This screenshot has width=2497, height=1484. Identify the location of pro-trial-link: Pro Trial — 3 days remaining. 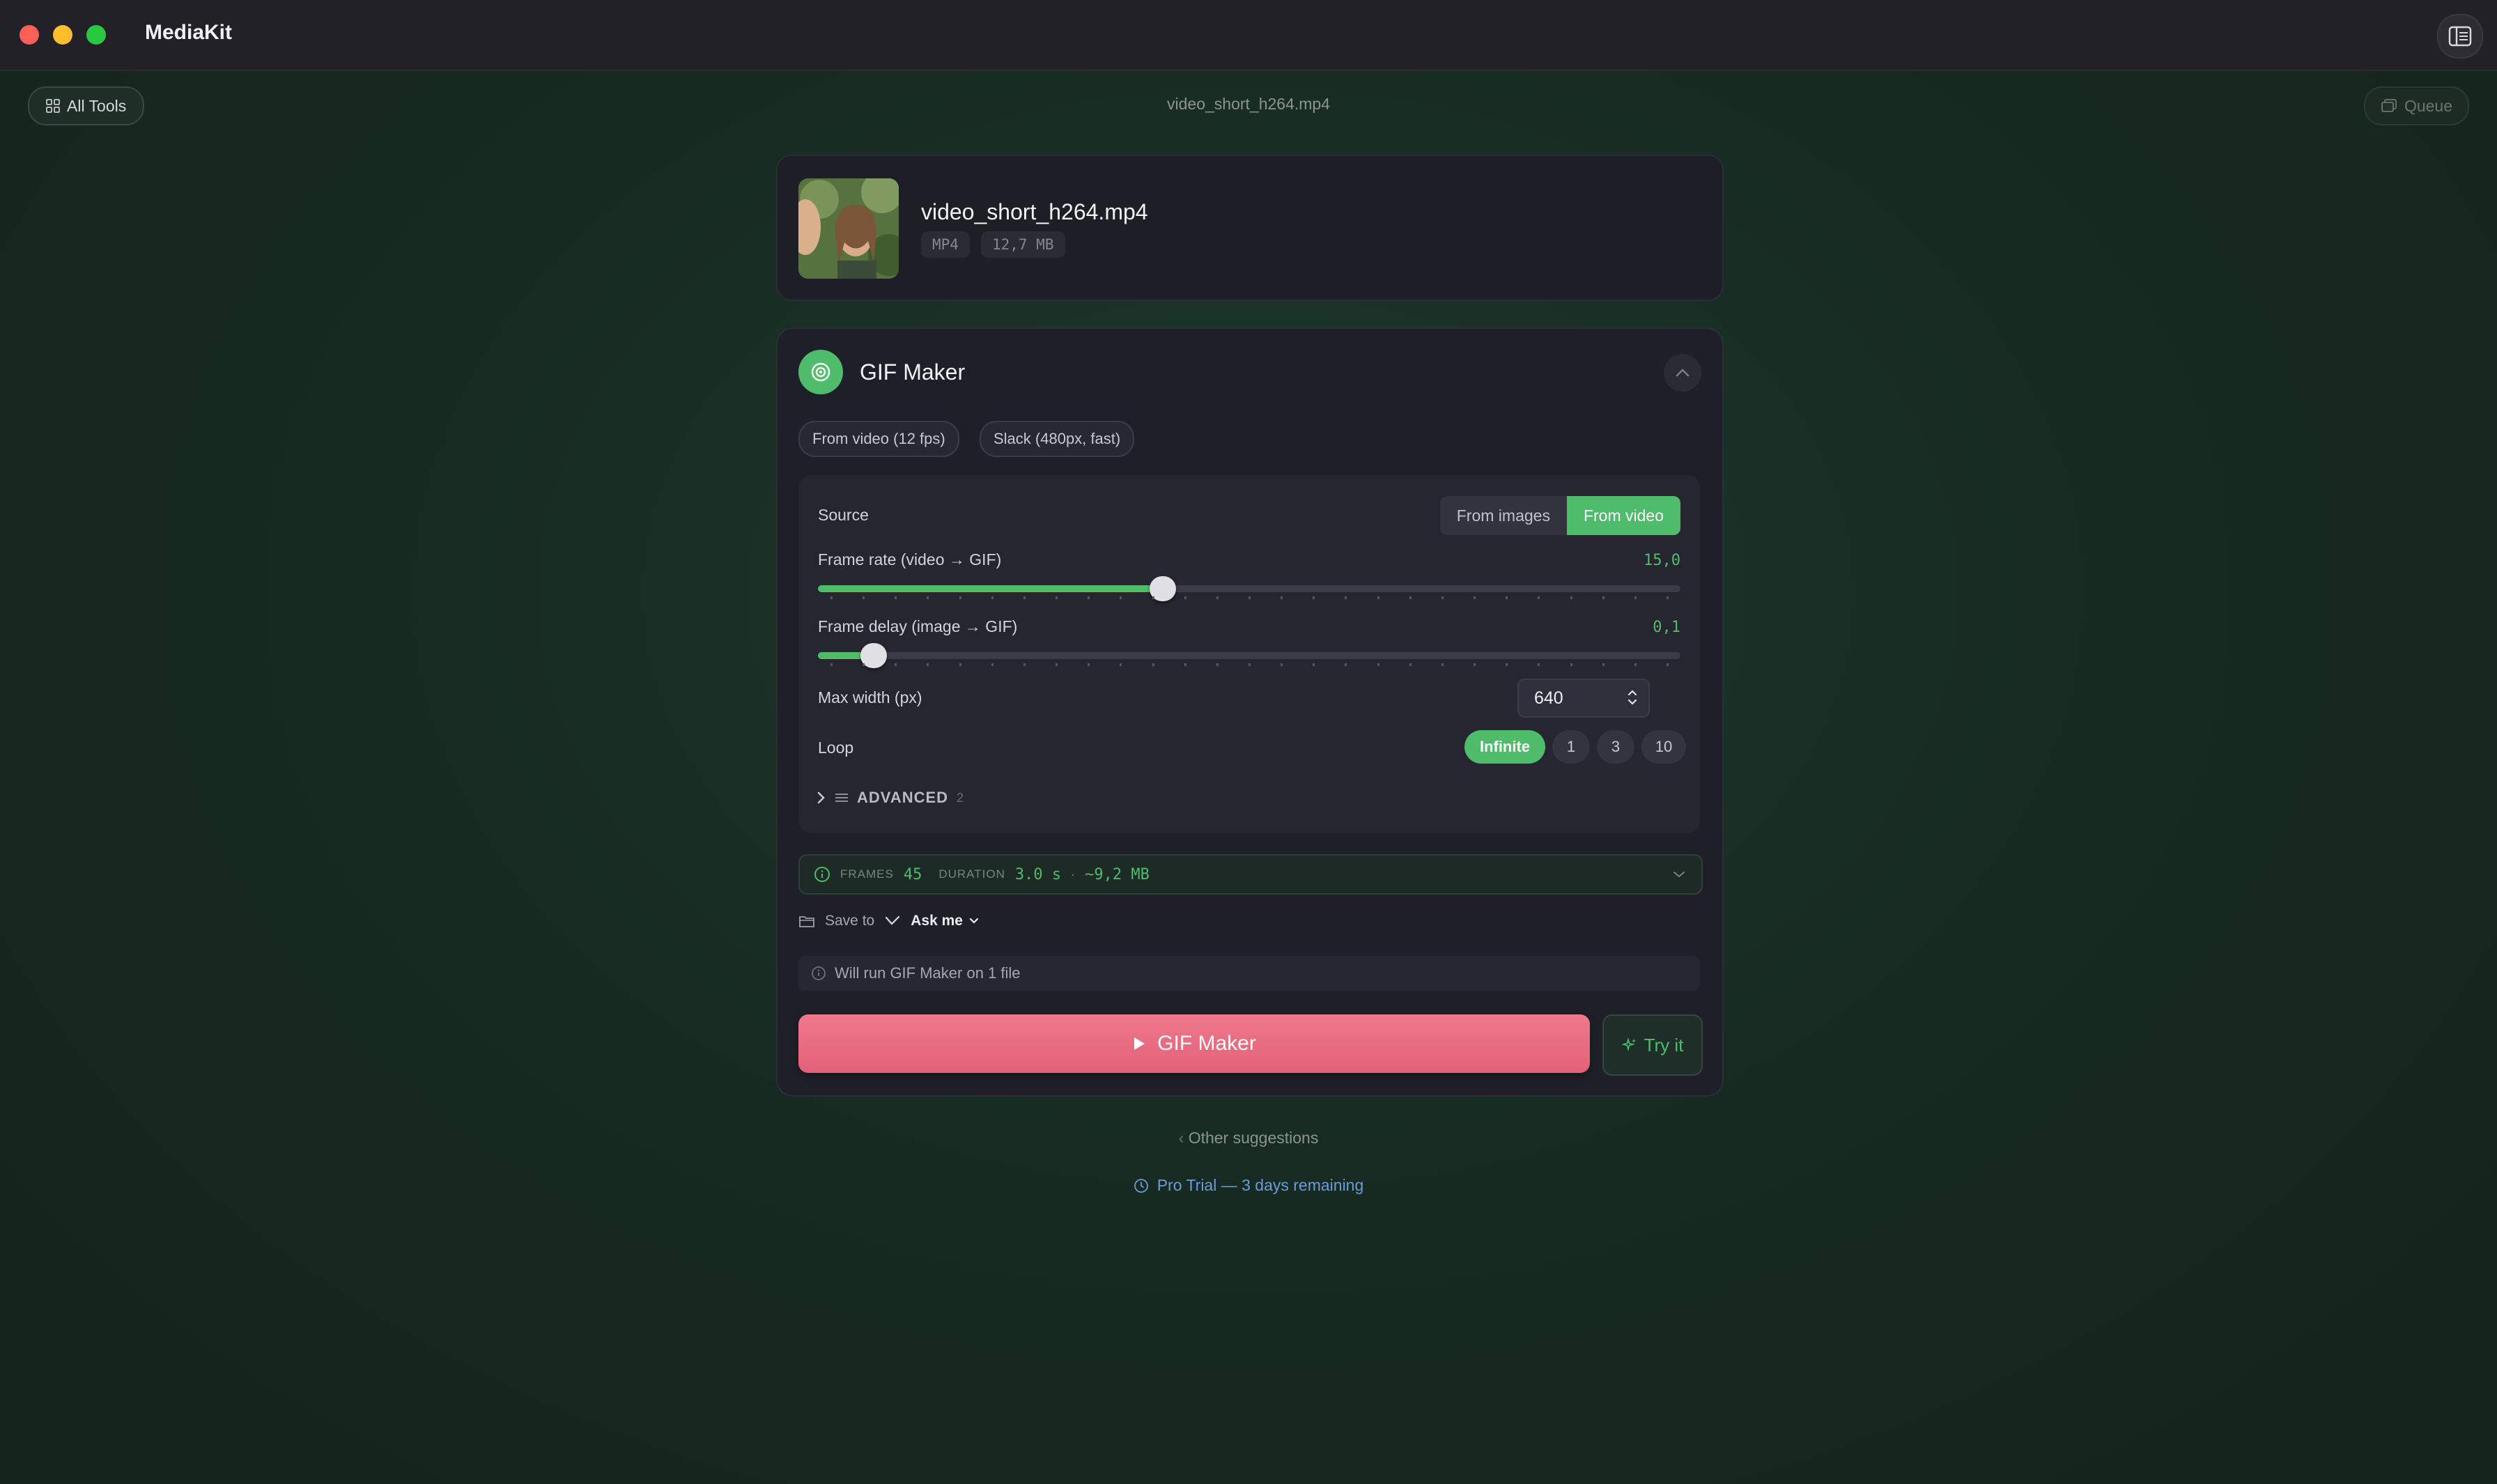
(1248, 1185).